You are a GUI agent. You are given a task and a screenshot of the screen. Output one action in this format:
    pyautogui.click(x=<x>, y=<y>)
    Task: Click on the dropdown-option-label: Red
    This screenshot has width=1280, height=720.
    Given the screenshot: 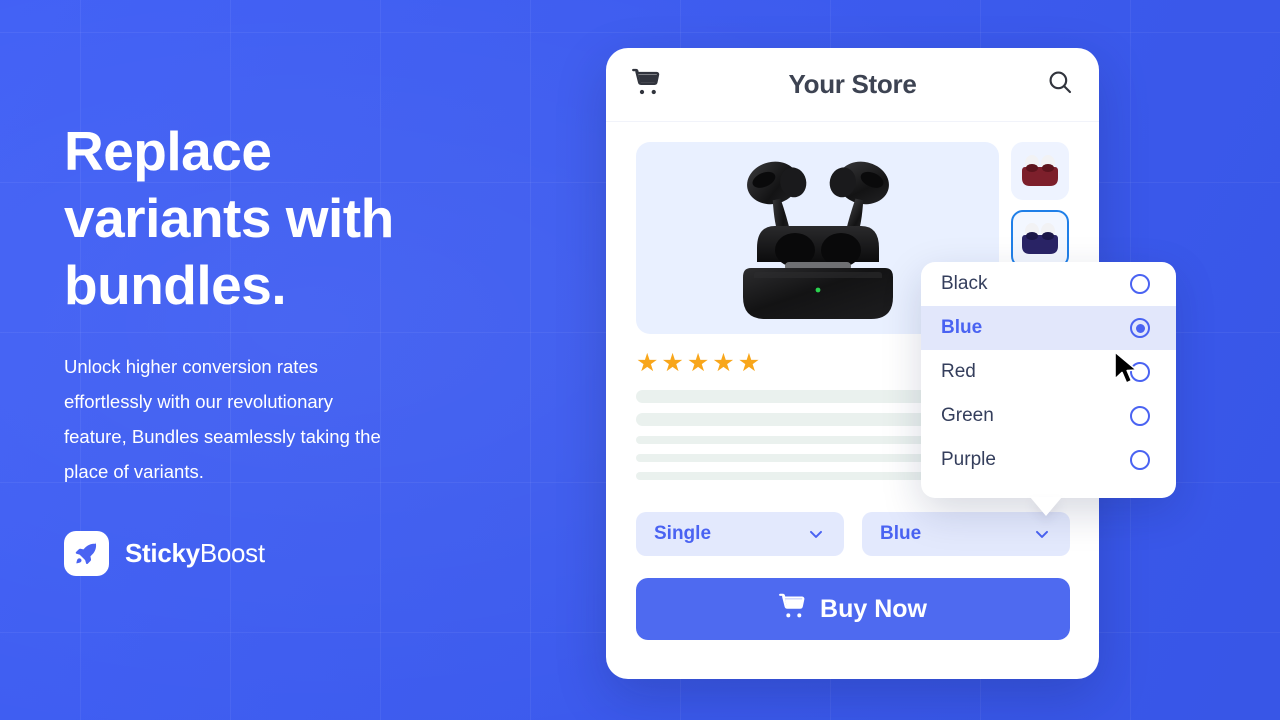 What is the action you would take?
    pyautogui.click(x=958, y=371)
    